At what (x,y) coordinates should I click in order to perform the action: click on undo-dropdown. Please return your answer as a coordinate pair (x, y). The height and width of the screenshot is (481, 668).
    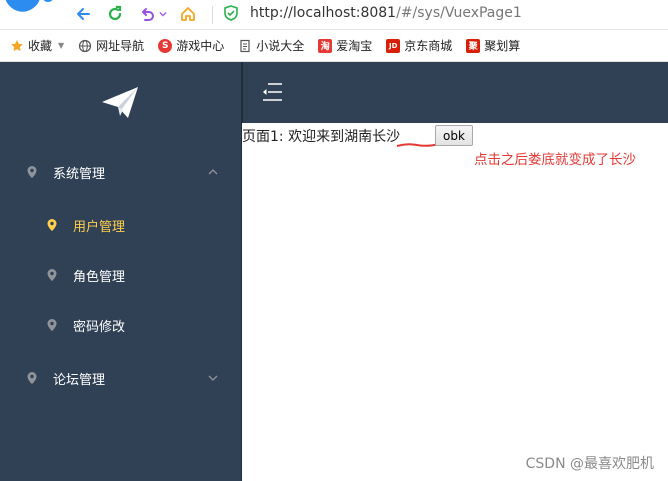
    Looking at the image, I should click on (163, 14).